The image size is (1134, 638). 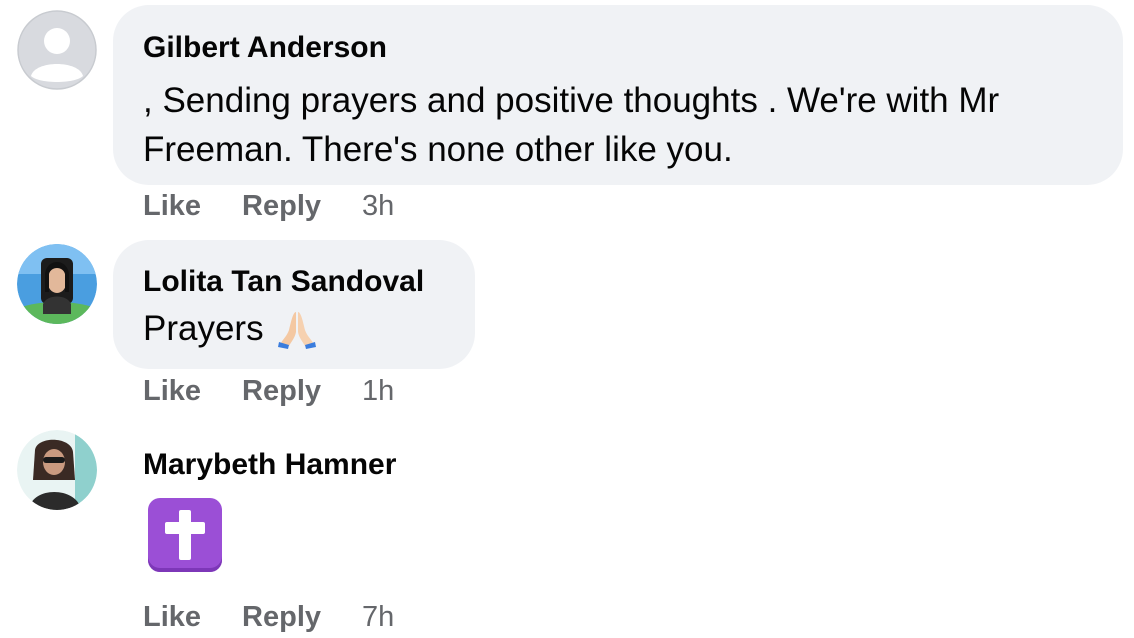 I want to click on comment-author: Gilbert Anderson, so click(x=618, y=48).